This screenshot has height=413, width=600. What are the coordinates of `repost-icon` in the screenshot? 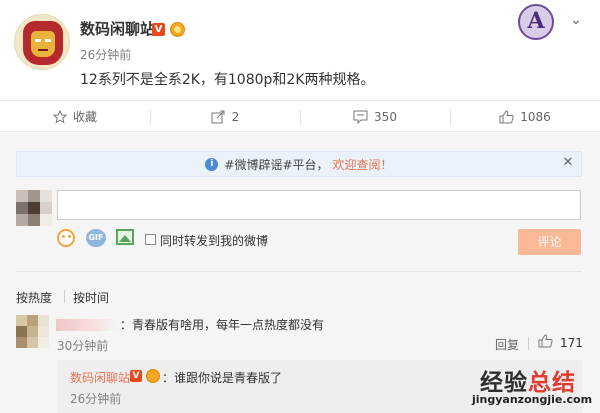 It's located at (218, 116).